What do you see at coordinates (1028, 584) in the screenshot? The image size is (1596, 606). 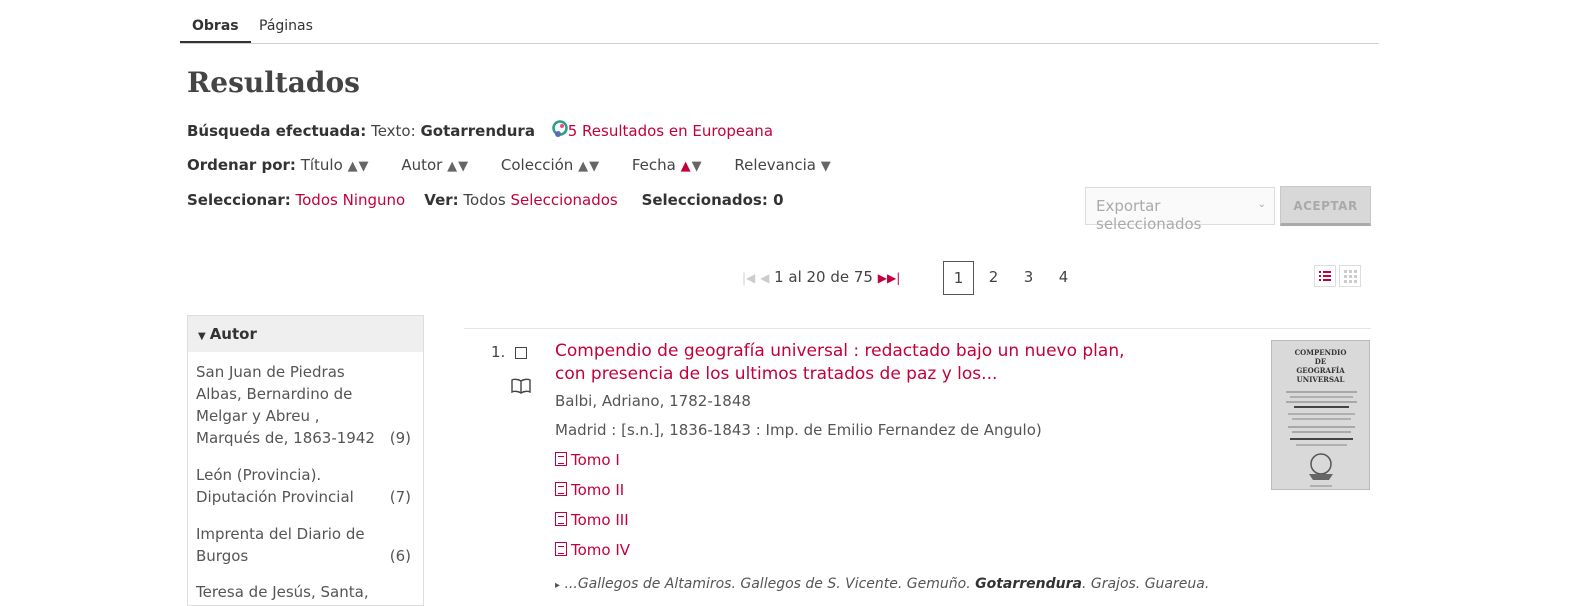 I see `snippet-highlight: Gotarrendura` at bounding box center [1028, 584].